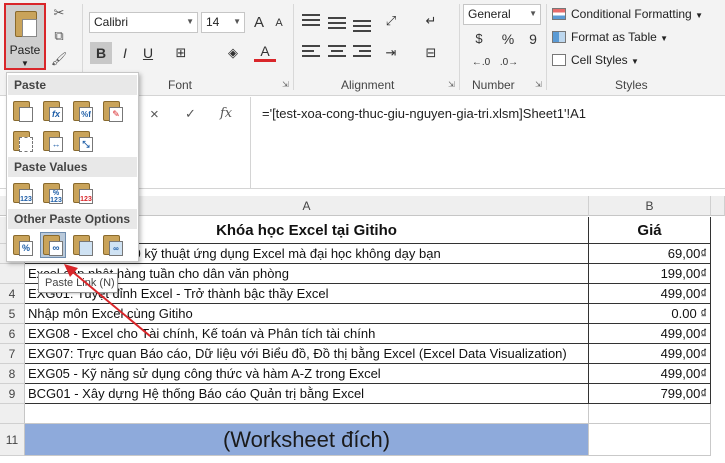 This screenshot has width=725, height=463. What do you see at coordinates (559, 14) in the screenshot?
I see `conditional-formatting-icon` at bounding box center [559, 14].